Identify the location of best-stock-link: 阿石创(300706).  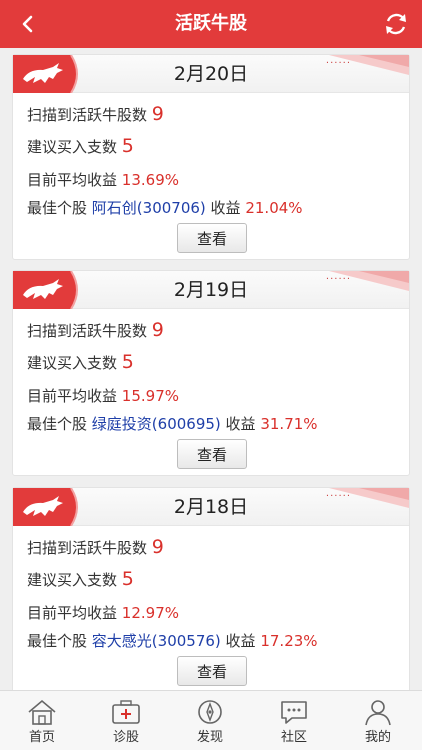
(149, 208).